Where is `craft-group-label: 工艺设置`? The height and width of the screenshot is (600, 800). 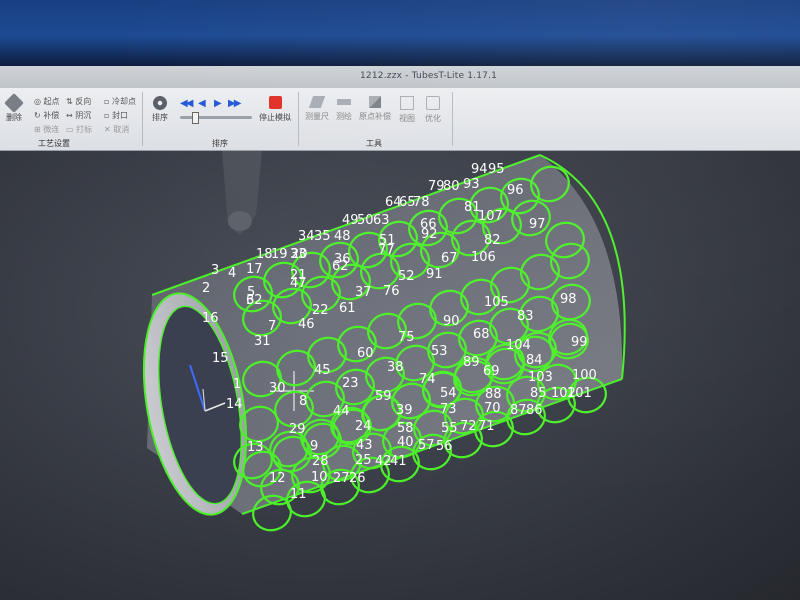 craft-group-label: 工艺设置 is located at coordinates (54, 143).